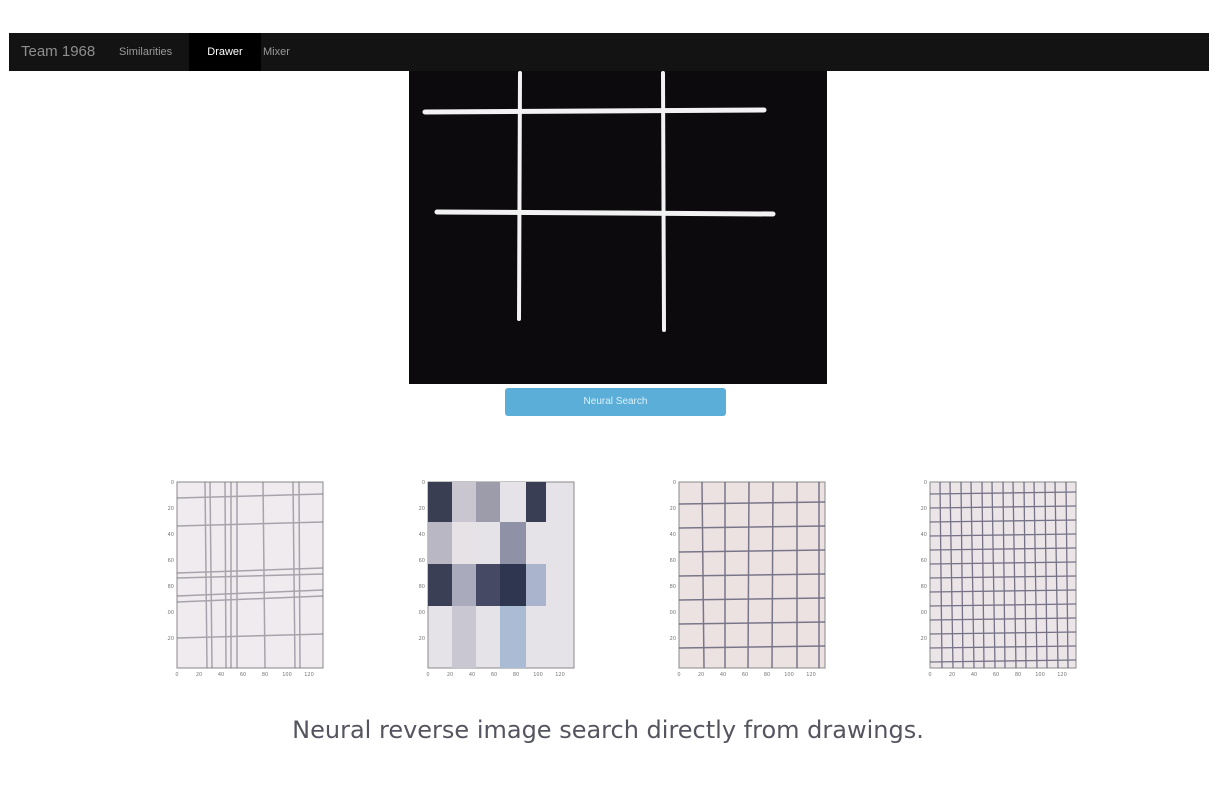 Image resolution: width=1216 pixels, height=787 pixels. I want to click on neural-search-button: Neural Search, so click(615, 402).